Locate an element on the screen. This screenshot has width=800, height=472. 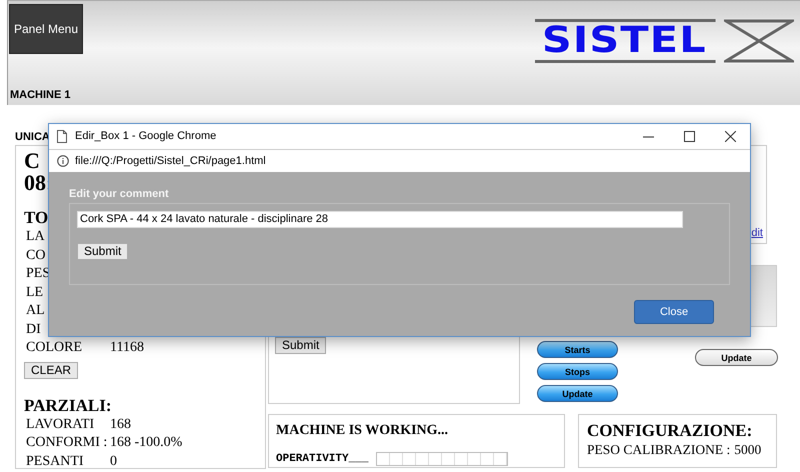
row-label: DI is located at coordinates (33, 329).